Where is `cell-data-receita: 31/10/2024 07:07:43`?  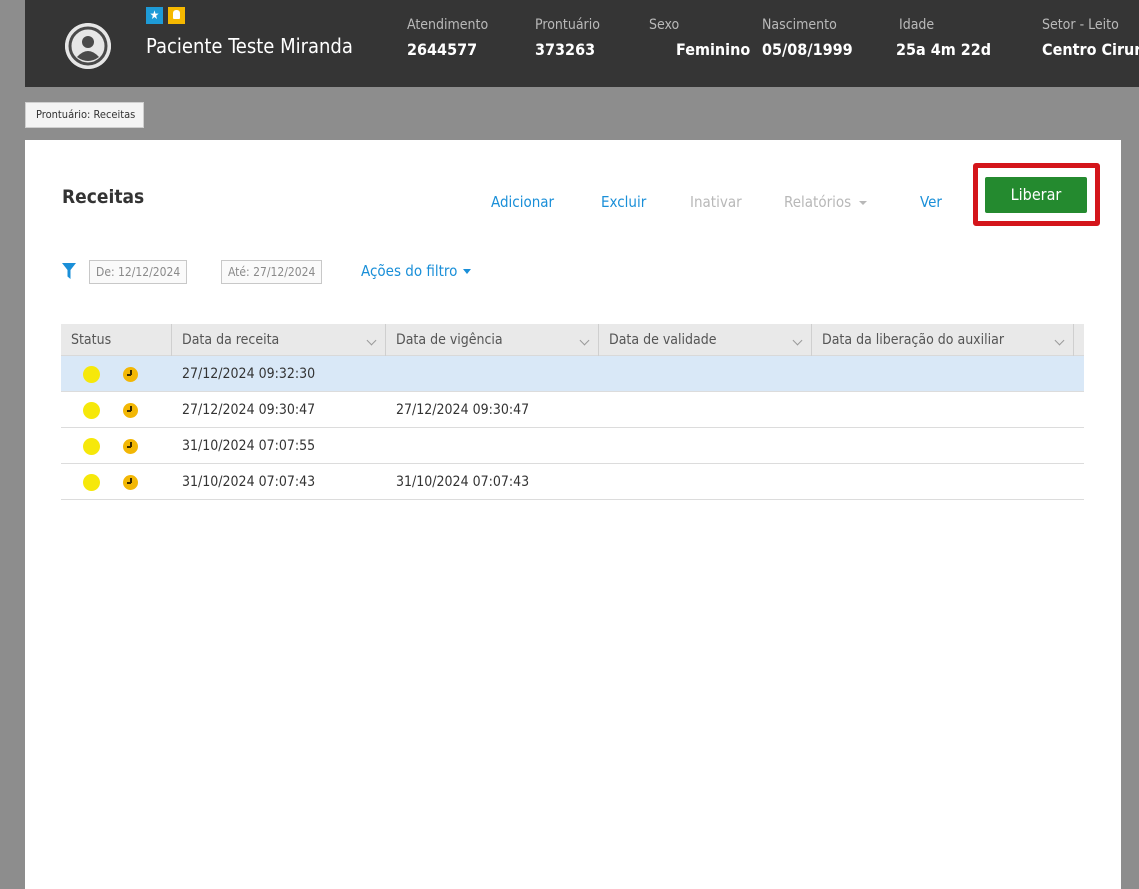 cell-data-receita: 31/10/2024 07:07:43 is located at coordinates (249, 482).